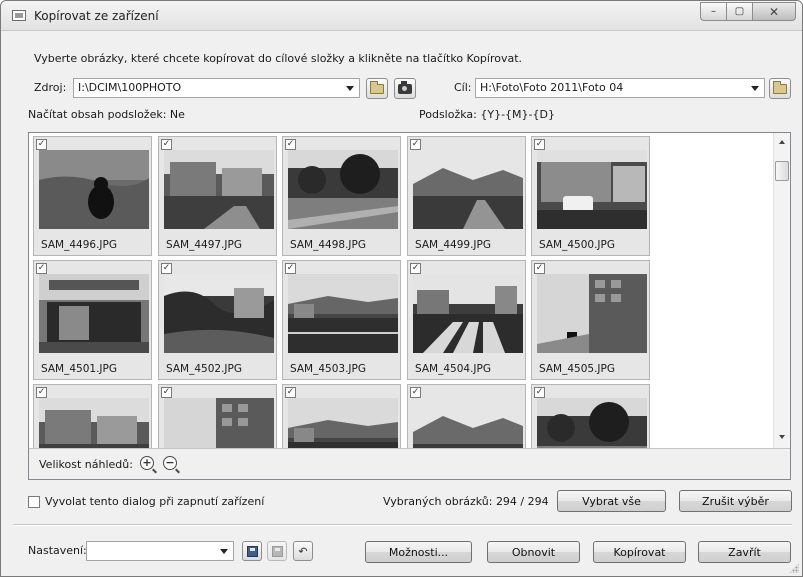 The width and height of the screenshot is (803, 577). What do you see at coordinates (744, 552) in the screenshot?
I see `close-button: Zavřít` at bounding box center [744, 552].